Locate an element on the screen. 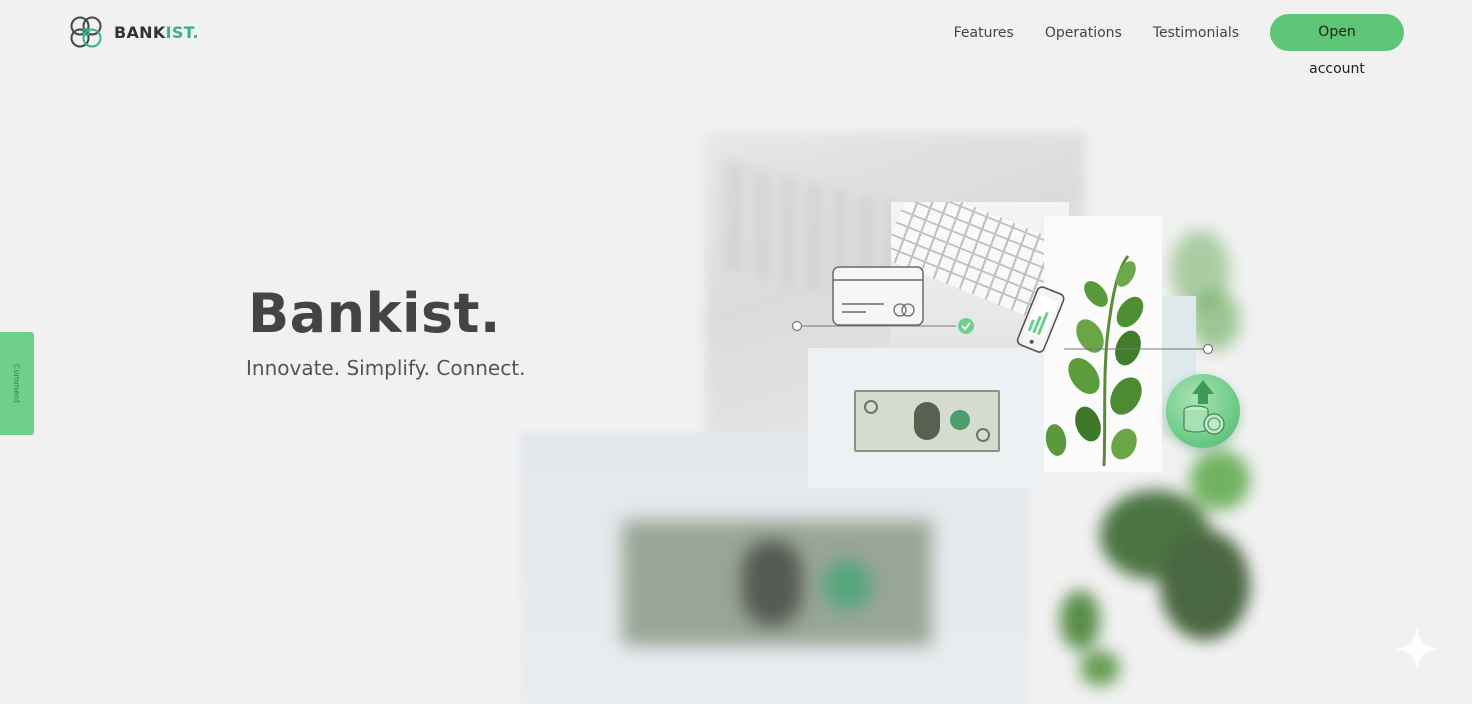  hero-subtitle: Innovate. Simplify. Connect. is located at coordinates (386, 368).